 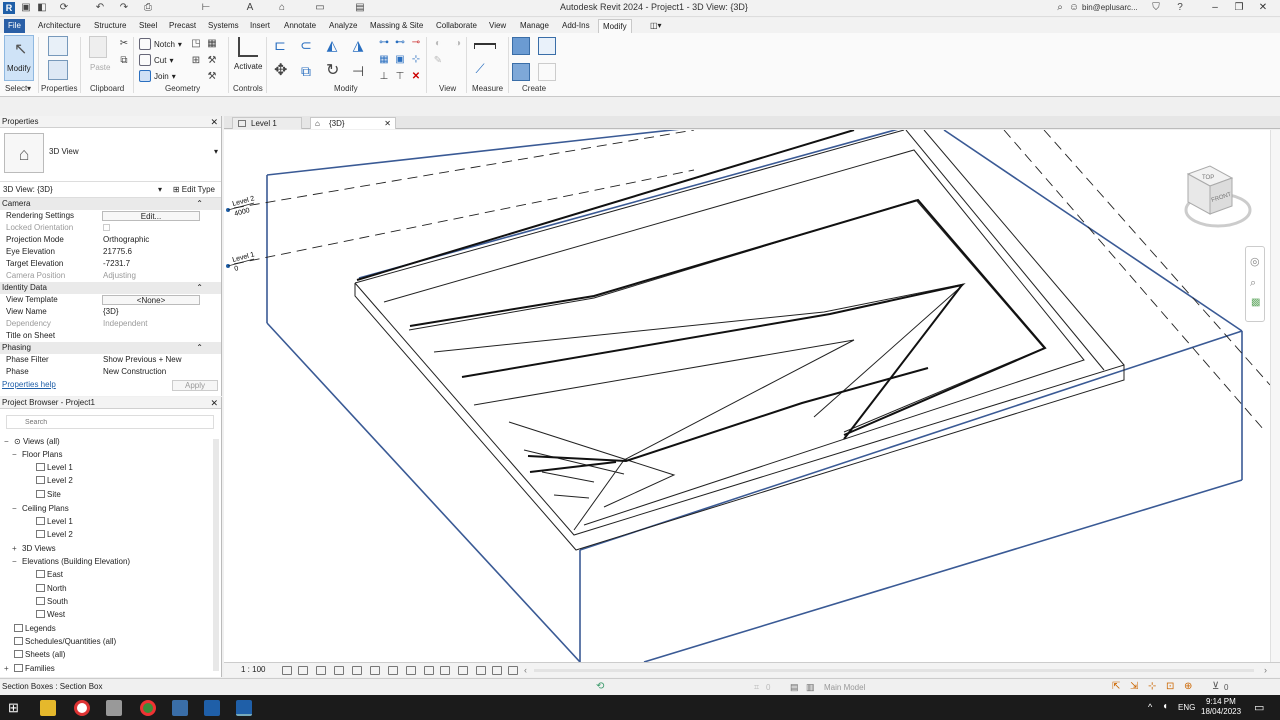 I want to click on undo-icon: ↶, so click(x=100, y=8).